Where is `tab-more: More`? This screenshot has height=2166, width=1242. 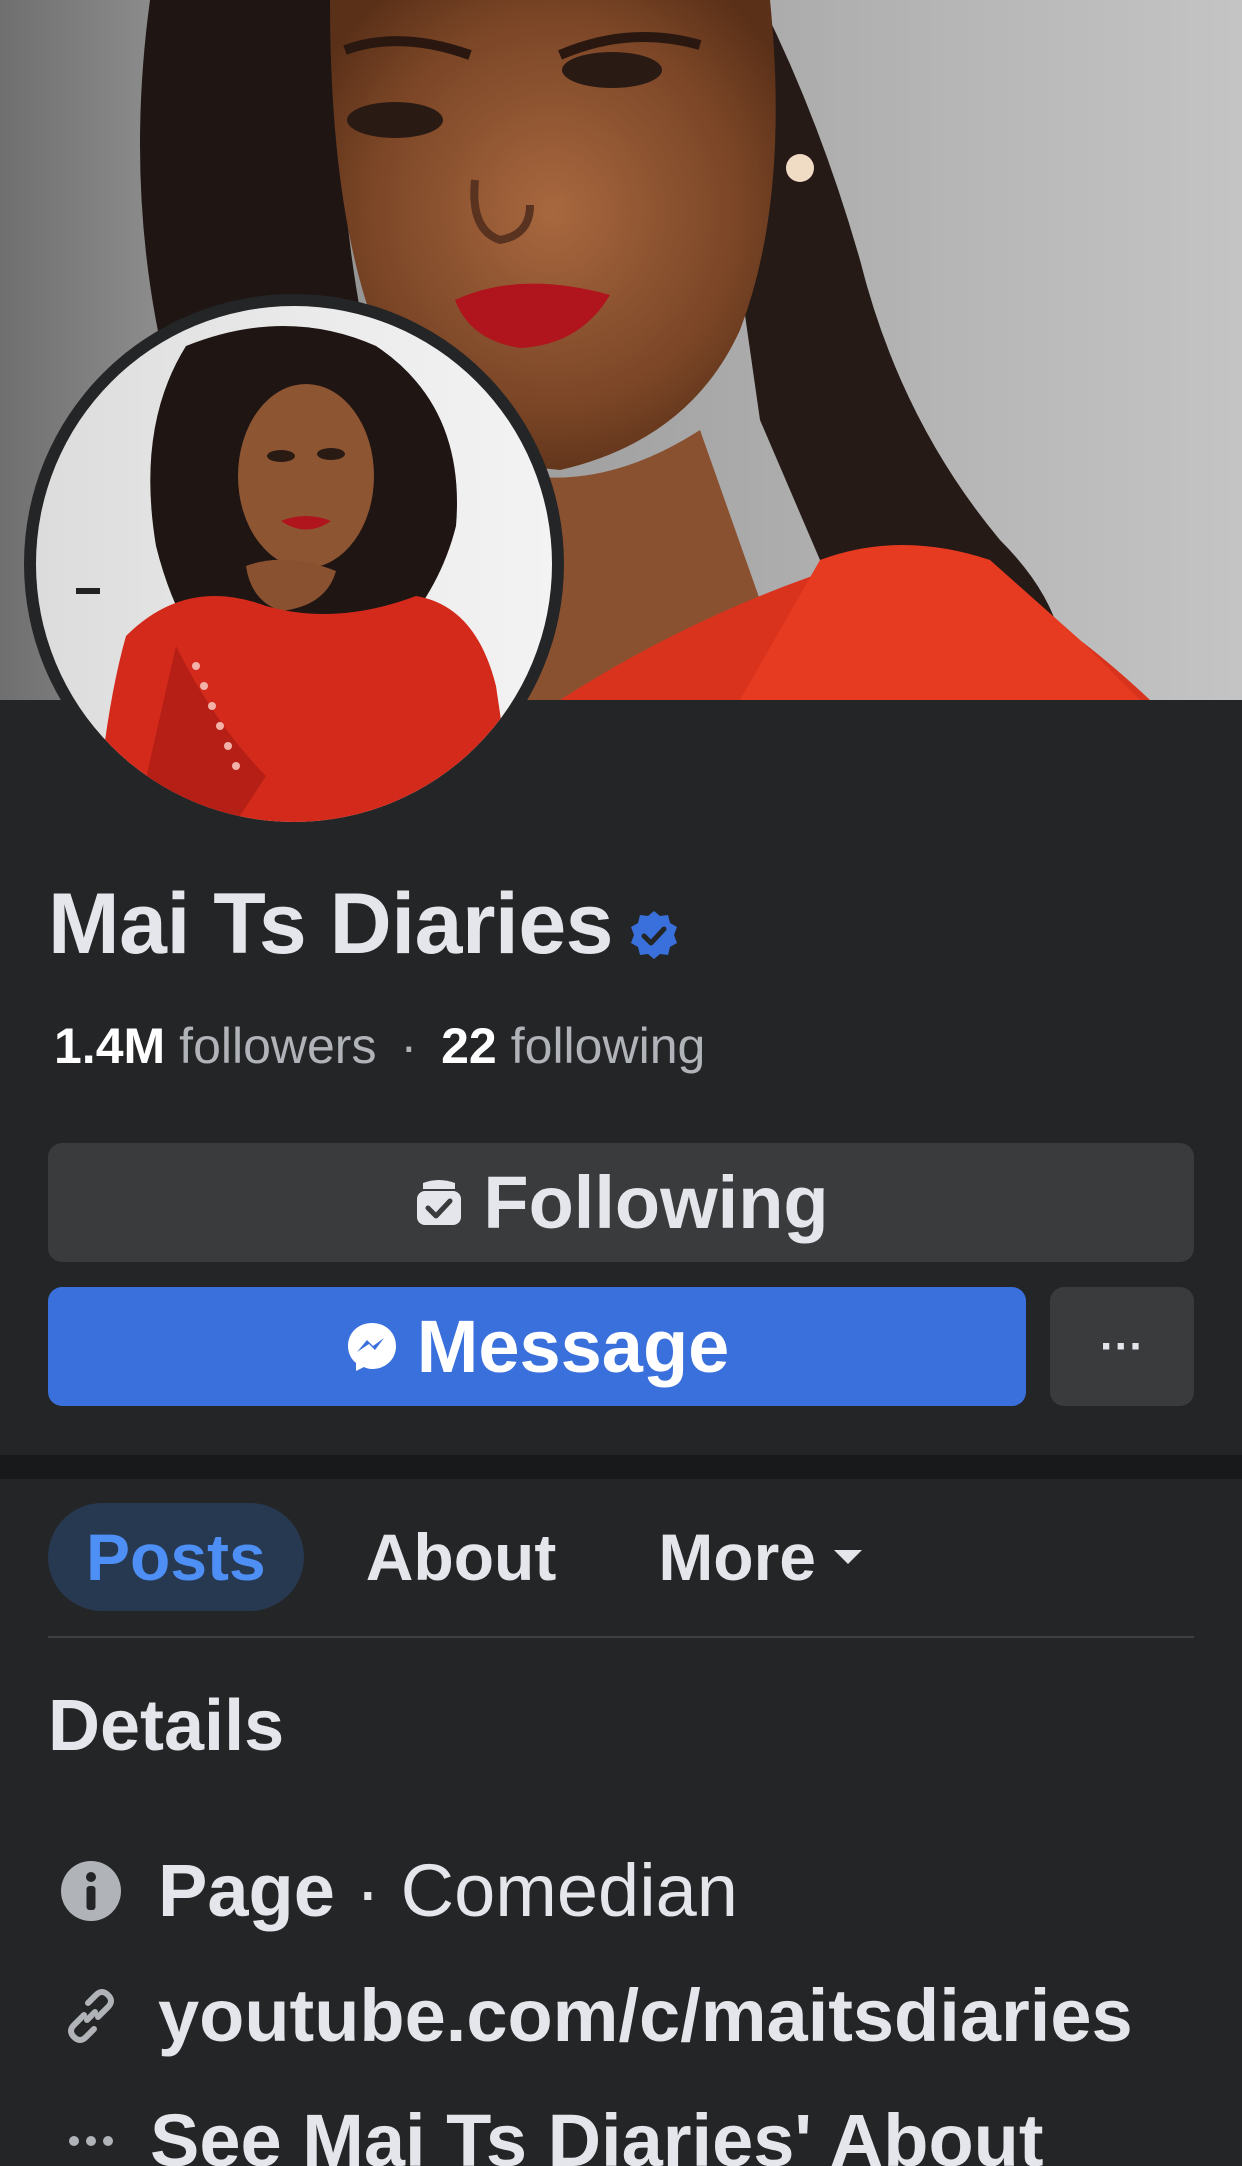
tab-more: More is located at coordinates (760, 1557).